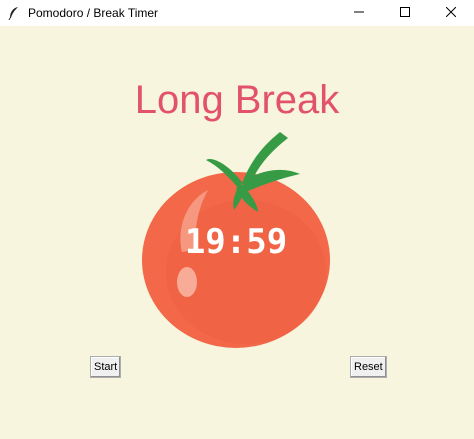 The width and height of the screenshot is (474, 439). What do you see at coordinates (237, 100) in the screenshot?
I see `mode-label: Long Break` at bounding box center [237, 100].